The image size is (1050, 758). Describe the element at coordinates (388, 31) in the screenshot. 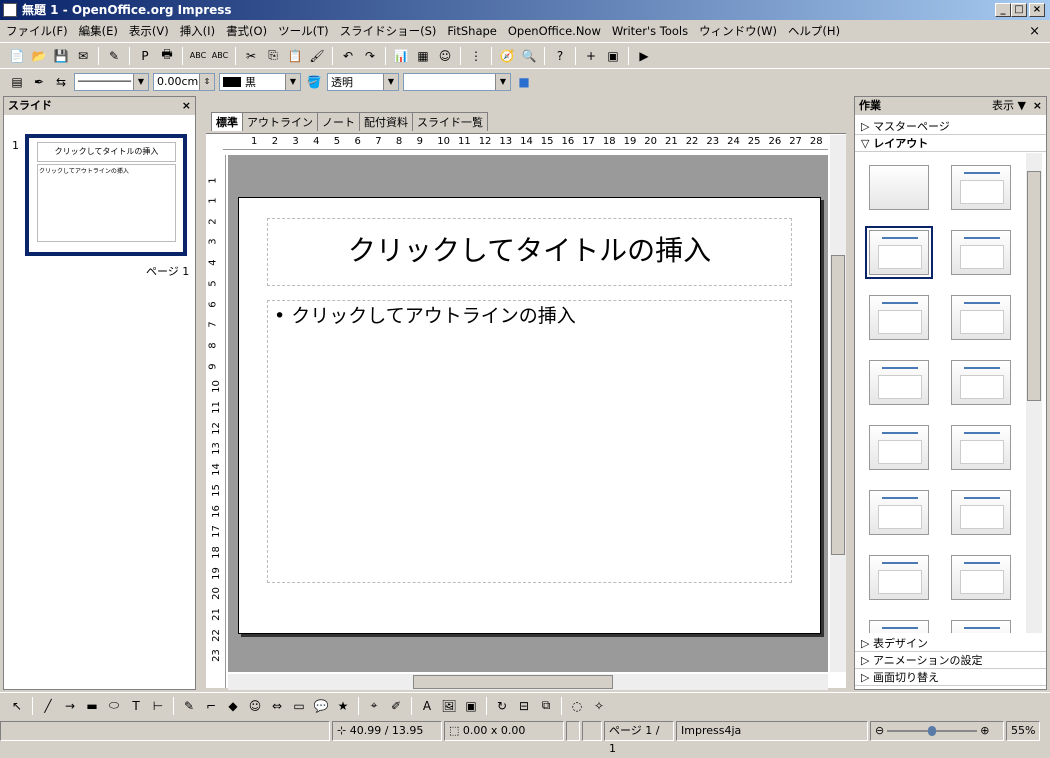

I see `menu-slideshow: スライドショー(S)` at that location.